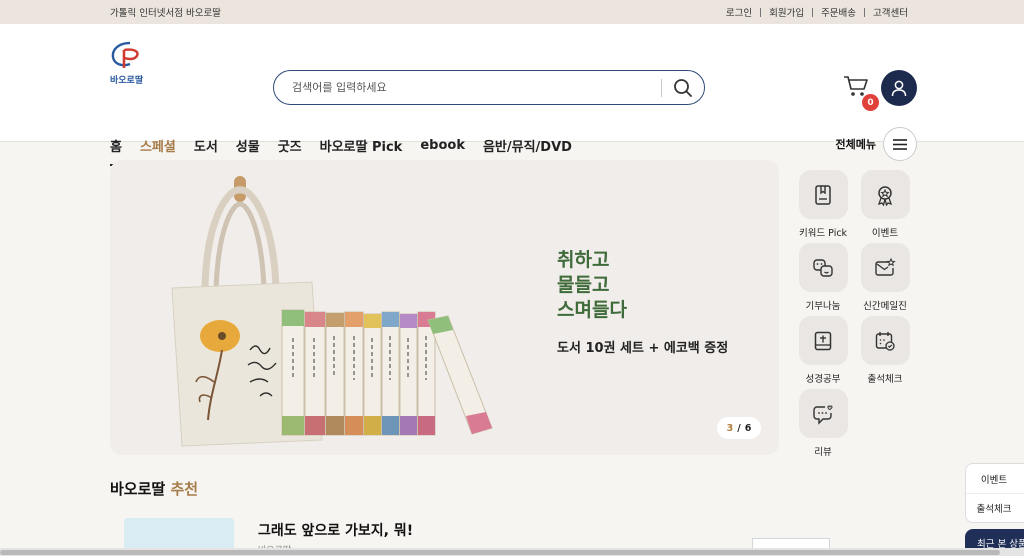  Describe the element at coordinates (838, 12) in the screenshot. I see `order-delivery-link: 주문배송` at that location.